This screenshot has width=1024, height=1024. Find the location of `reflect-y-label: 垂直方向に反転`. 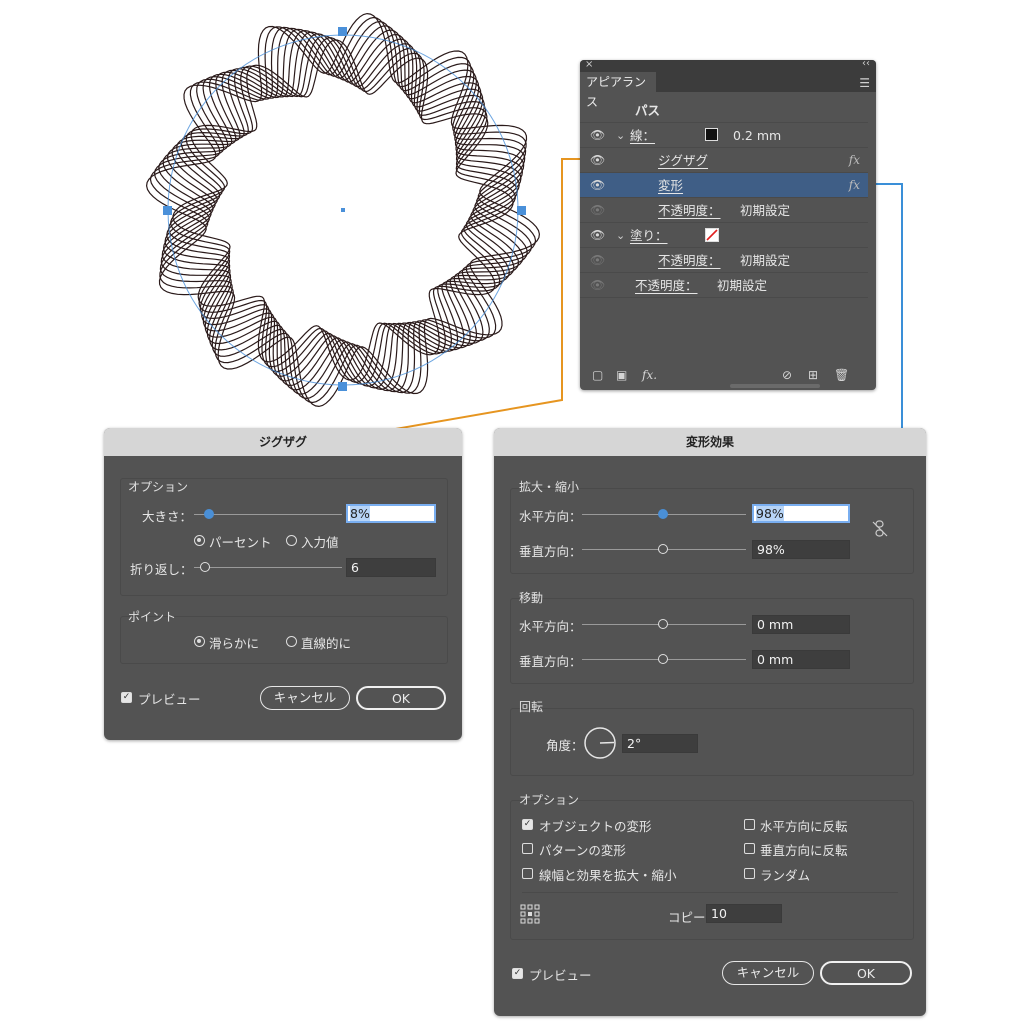

reflect-y-label: 垂直方向に反転 is located at coordinates (804, 849).